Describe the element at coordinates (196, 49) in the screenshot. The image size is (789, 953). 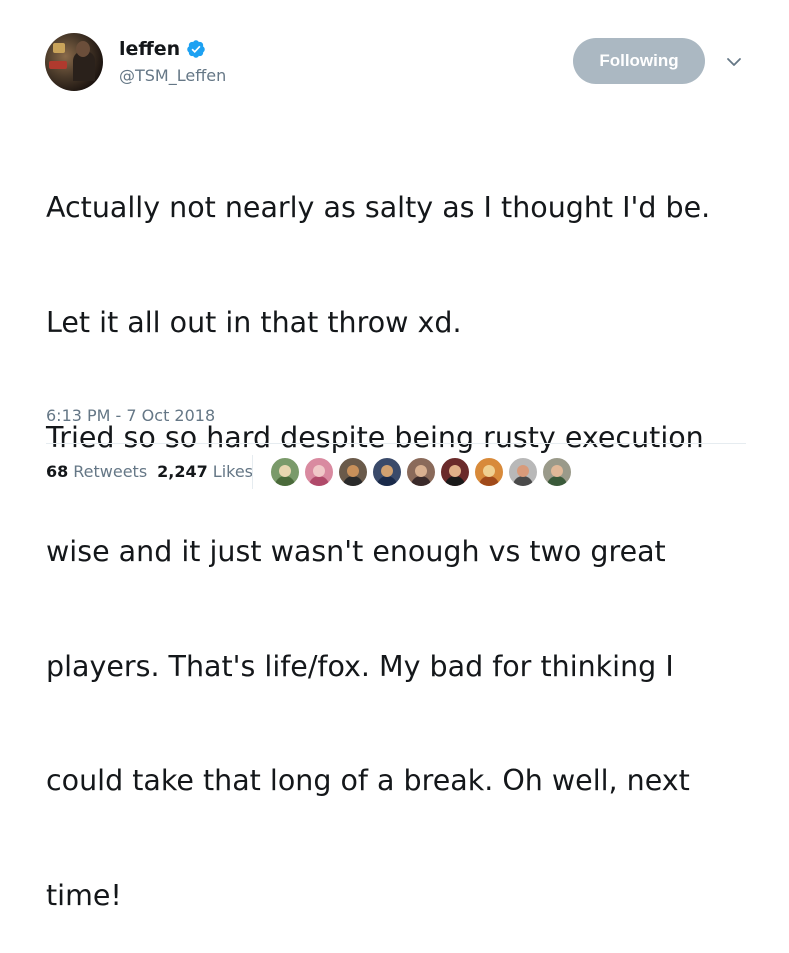
I see `verified-badge-icon` at that location.